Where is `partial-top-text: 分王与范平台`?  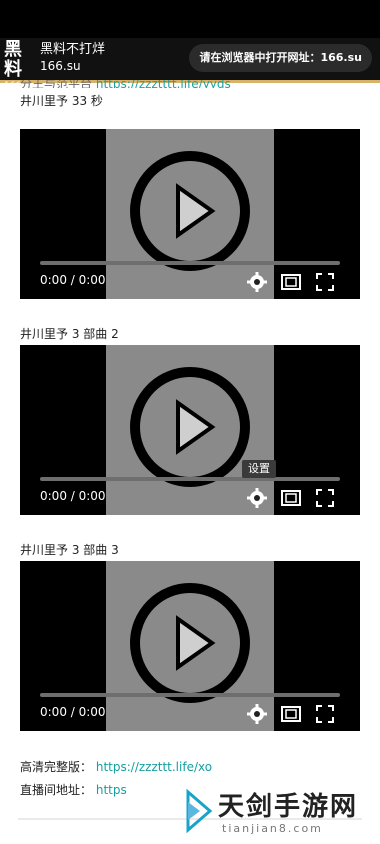 partial-top-text: 分王与范平台 is located at coordinates (56, 84).